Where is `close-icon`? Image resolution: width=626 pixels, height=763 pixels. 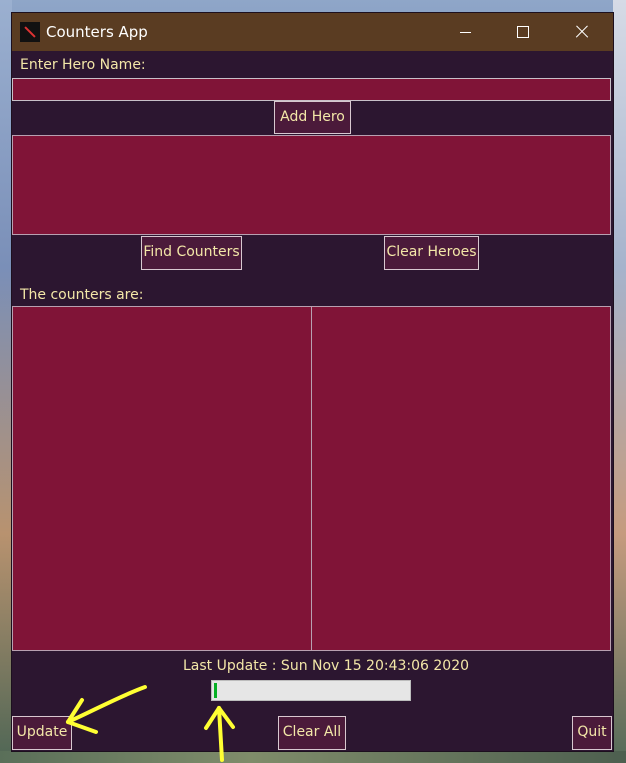
close-icon is located at coordinates (581, 32).